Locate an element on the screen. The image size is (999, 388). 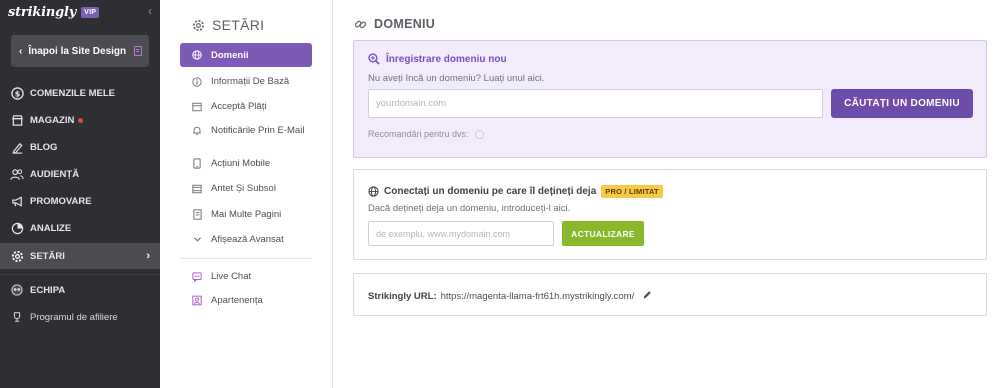
vip-badge: VIP is located at coordinates (90, 12).